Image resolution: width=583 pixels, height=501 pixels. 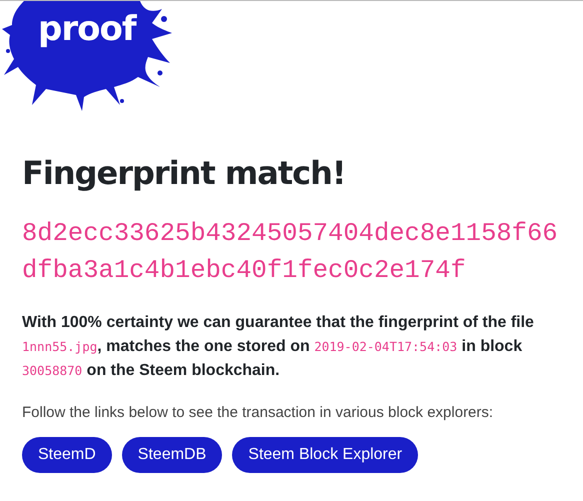 I want to click on explorer-link-button: SteemDB, so click(x=172, y=455).